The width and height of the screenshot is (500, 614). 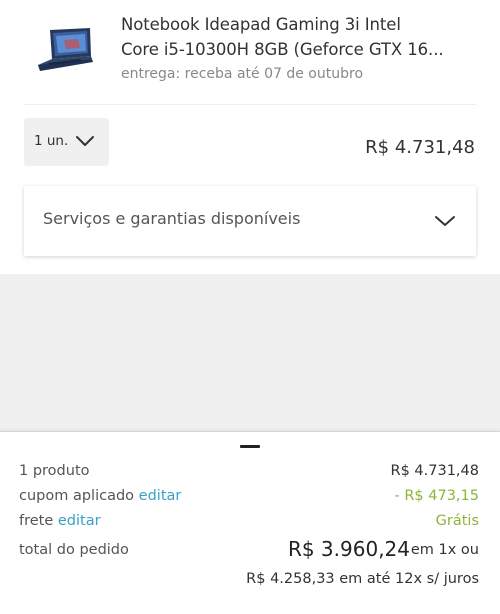 I want to click on shipping-label: frete, so click(x=36, y=521).